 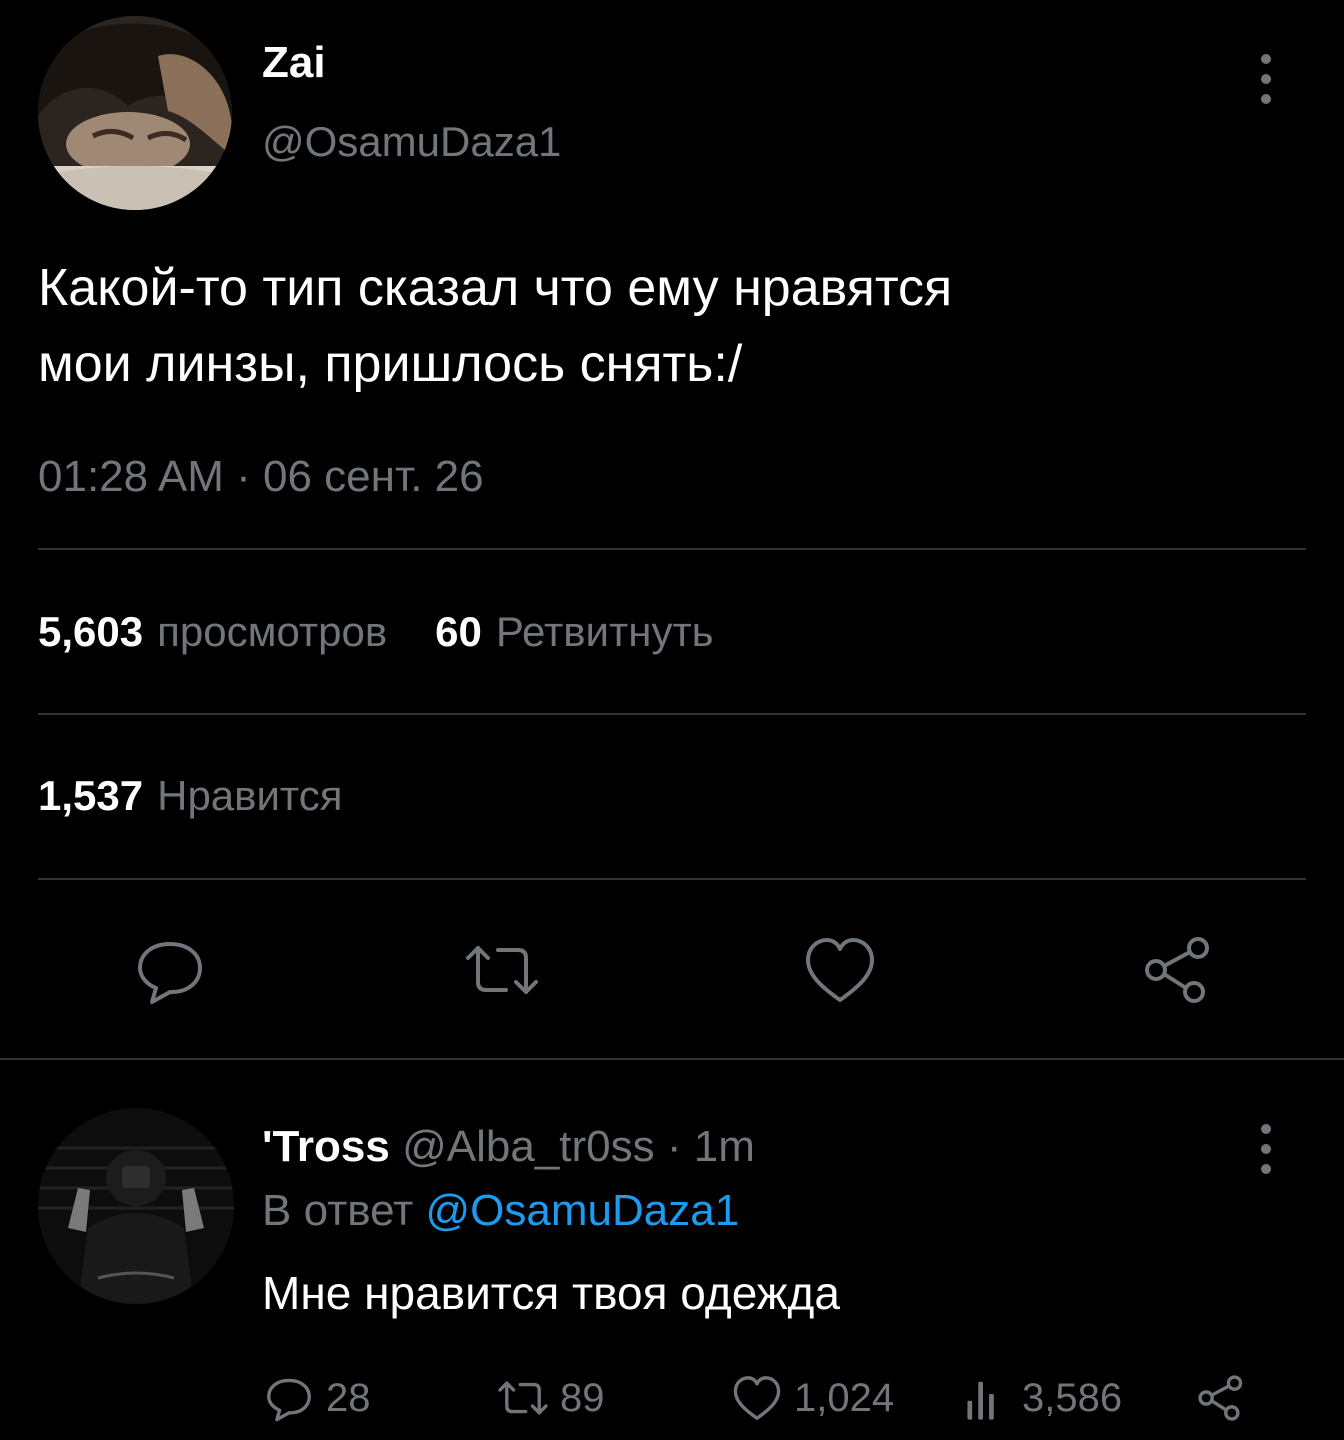 What do you see at coordinates (316, 1398) in the screenshot?
I see `reply-reply-button: 28` at bounding box center [316, 1398].